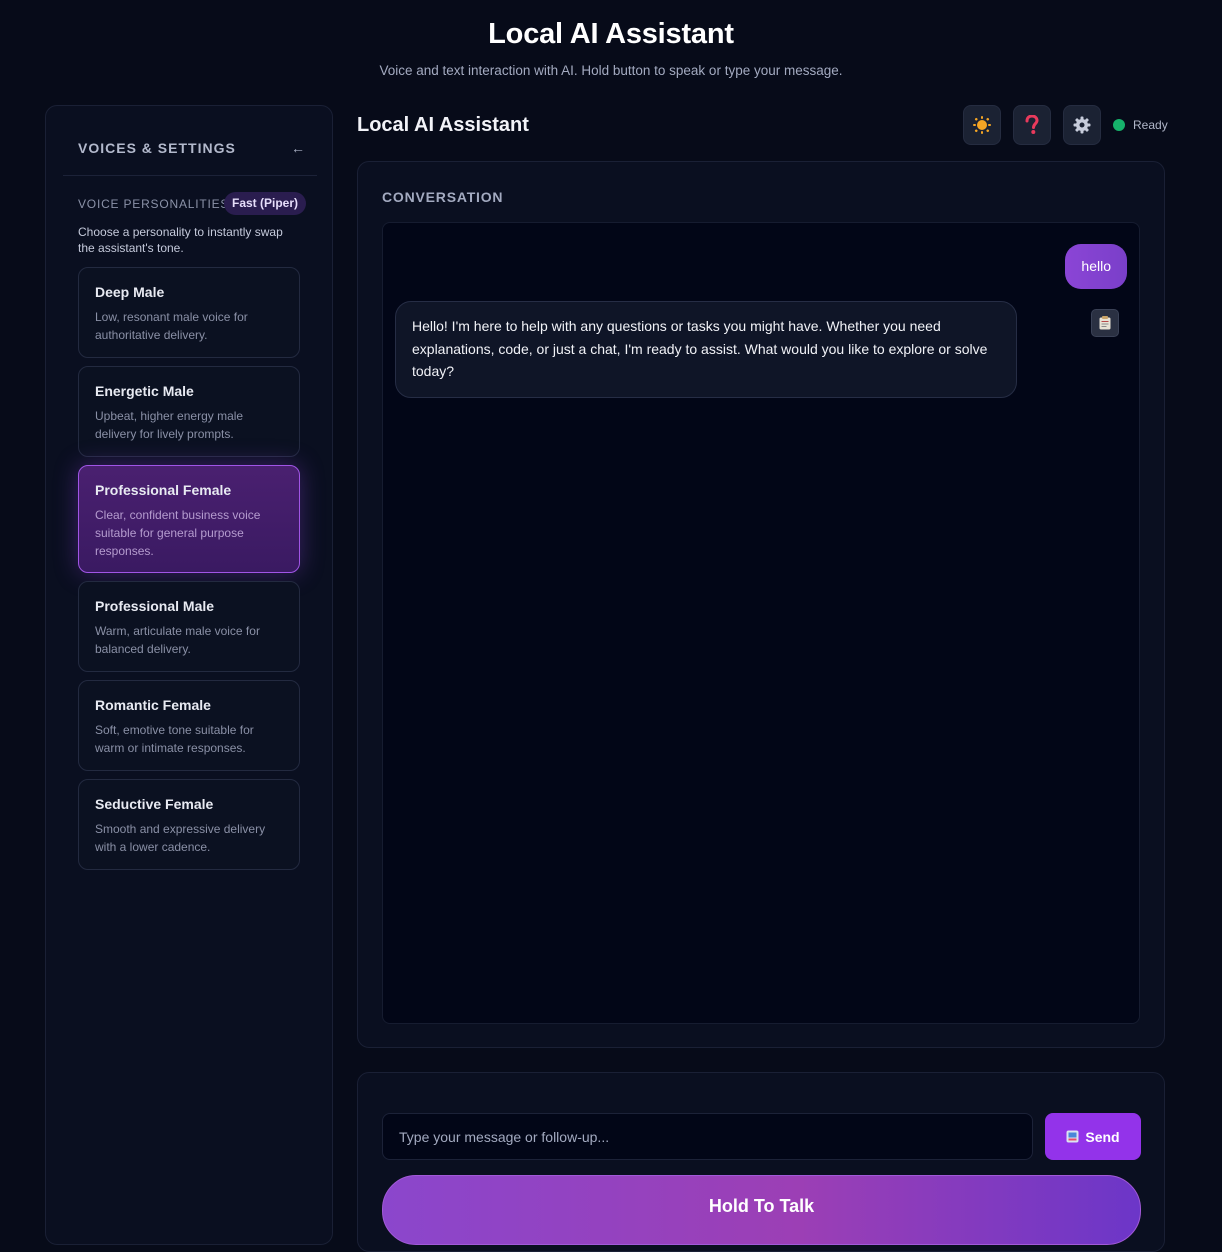 The image size is (1222, 1252). Describe the element at coordinates (153, 705) in the screenshot. I see `voice-name: Romantic Female` at that location.